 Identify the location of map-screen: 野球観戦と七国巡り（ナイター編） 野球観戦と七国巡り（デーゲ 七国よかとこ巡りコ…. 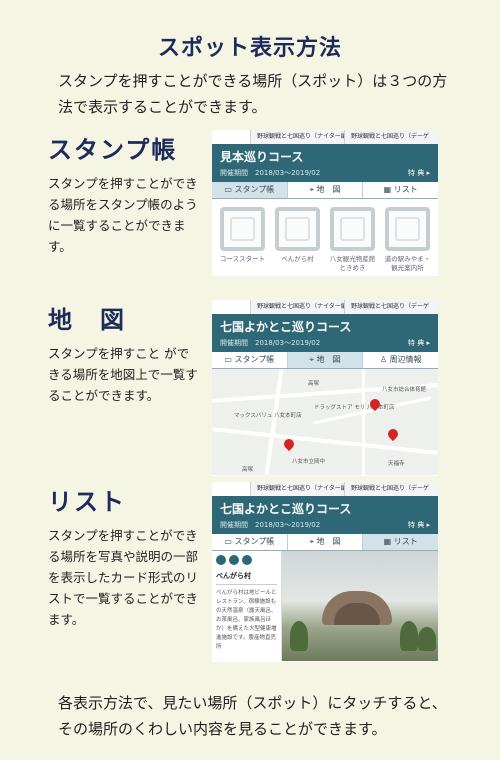
(325, 388).